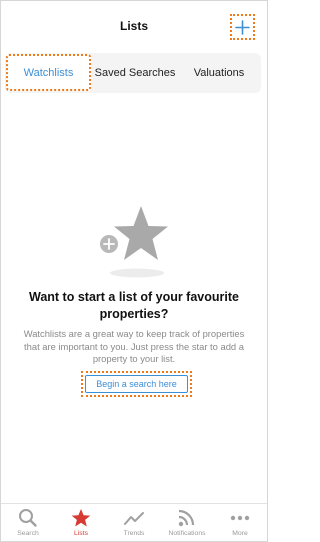  I want to click on nav-item-trends: Trends, so click(134, 524).